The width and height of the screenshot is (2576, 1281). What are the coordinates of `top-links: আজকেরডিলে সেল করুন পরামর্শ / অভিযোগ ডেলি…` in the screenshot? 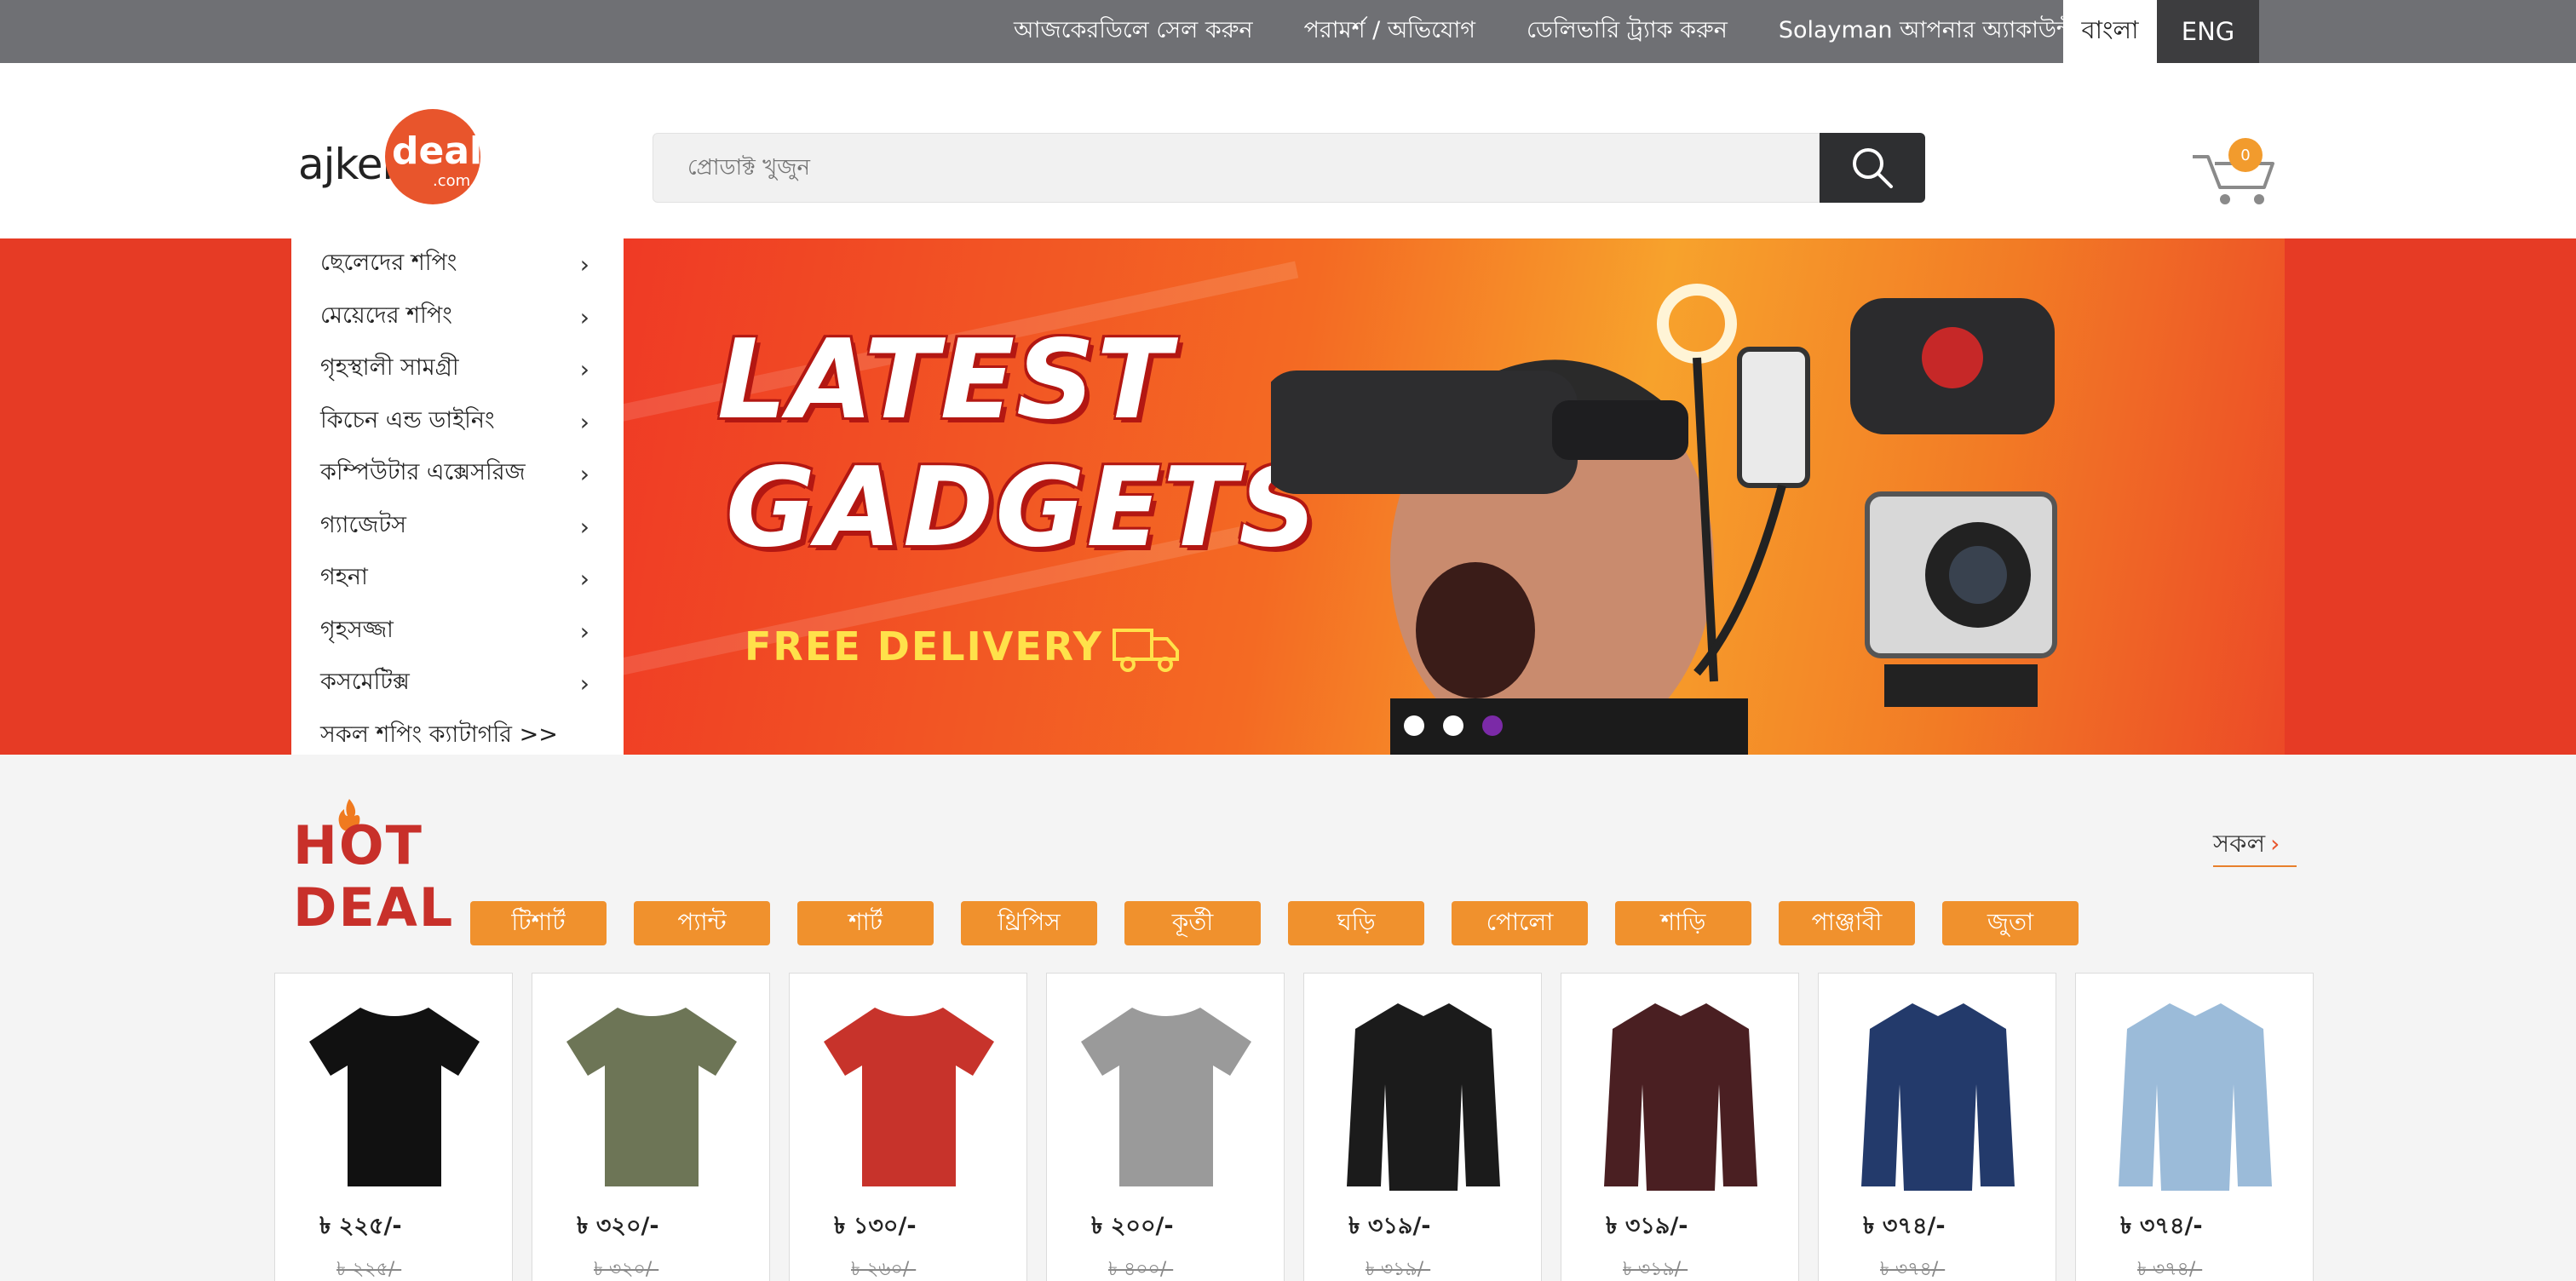 It's located at (1544, 31).